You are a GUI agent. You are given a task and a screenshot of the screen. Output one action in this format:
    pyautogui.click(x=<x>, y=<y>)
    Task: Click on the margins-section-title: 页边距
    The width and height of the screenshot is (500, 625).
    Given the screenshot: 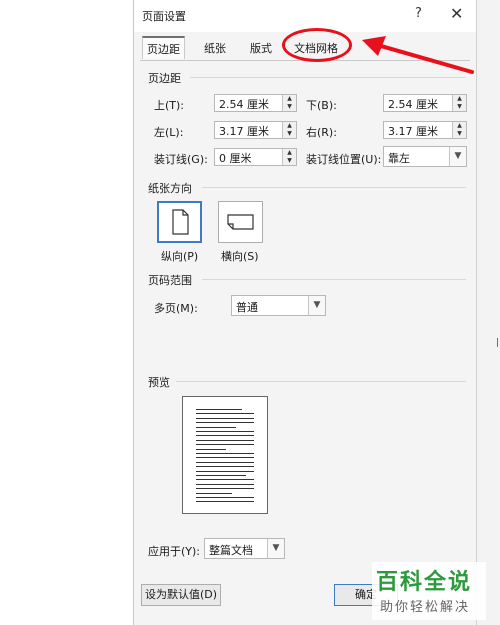 What is the action you would take?
    pyautogui.click(x=164, y=78)
    